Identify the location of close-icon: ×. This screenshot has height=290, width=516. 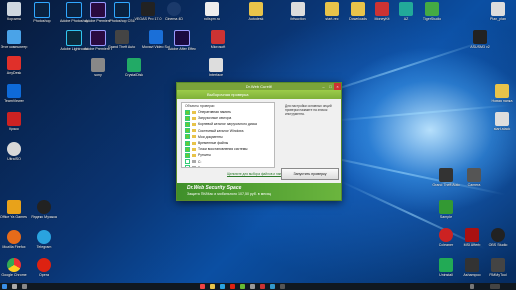
(337, 86).